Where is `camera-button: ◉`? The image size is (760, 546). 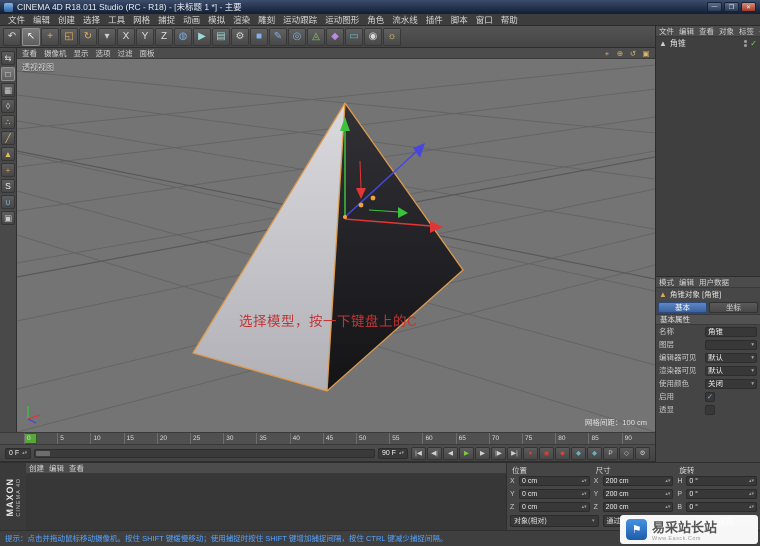 camera-button: ◉ is located at coordinates (373, 36).